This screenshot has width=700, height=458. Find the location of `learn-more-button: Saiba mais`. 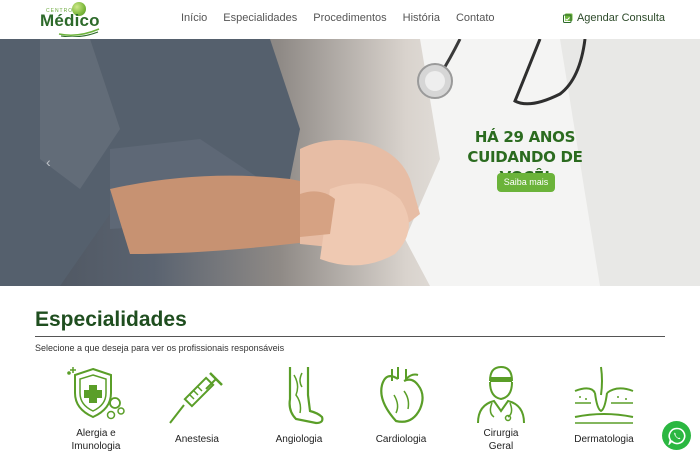

learn-more-button: Saiba mais is located at coordinates (526, 182).